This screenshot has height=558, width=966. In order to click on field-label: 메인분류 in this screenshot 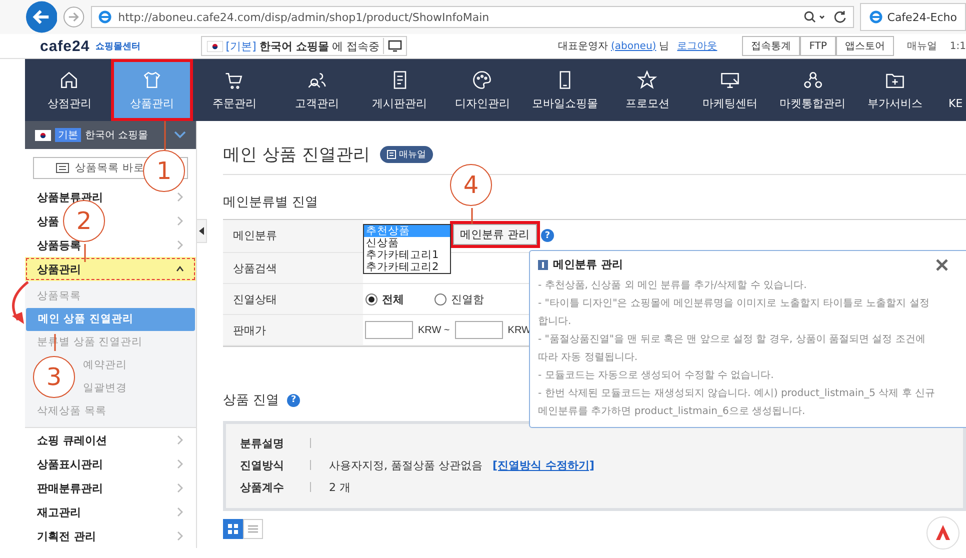, I will do `click(293, 236)`.